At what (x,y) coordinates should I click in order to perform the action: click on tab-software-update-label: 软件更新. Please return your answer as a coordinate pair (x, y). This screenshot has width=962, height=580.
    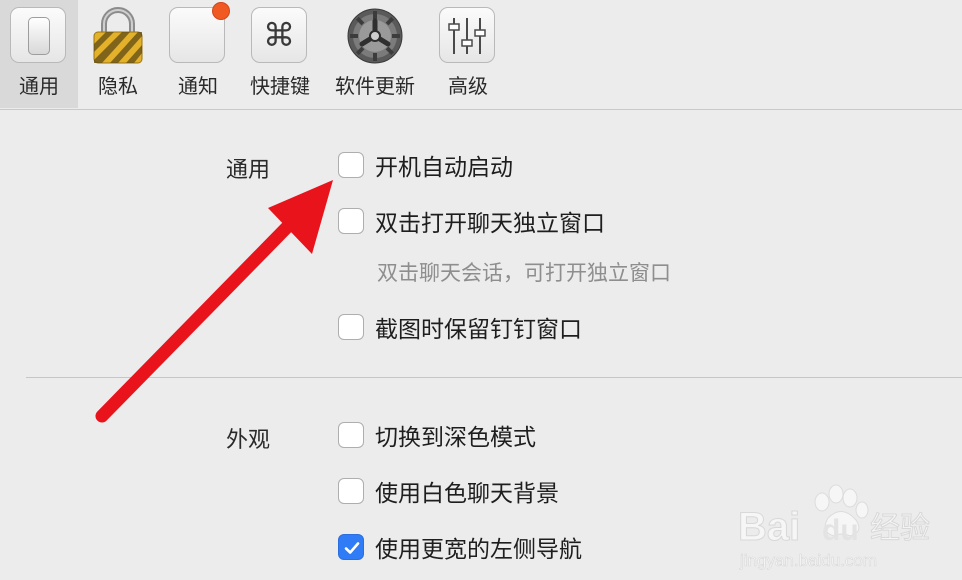
    Looking at the image, I should click on (375, 86).